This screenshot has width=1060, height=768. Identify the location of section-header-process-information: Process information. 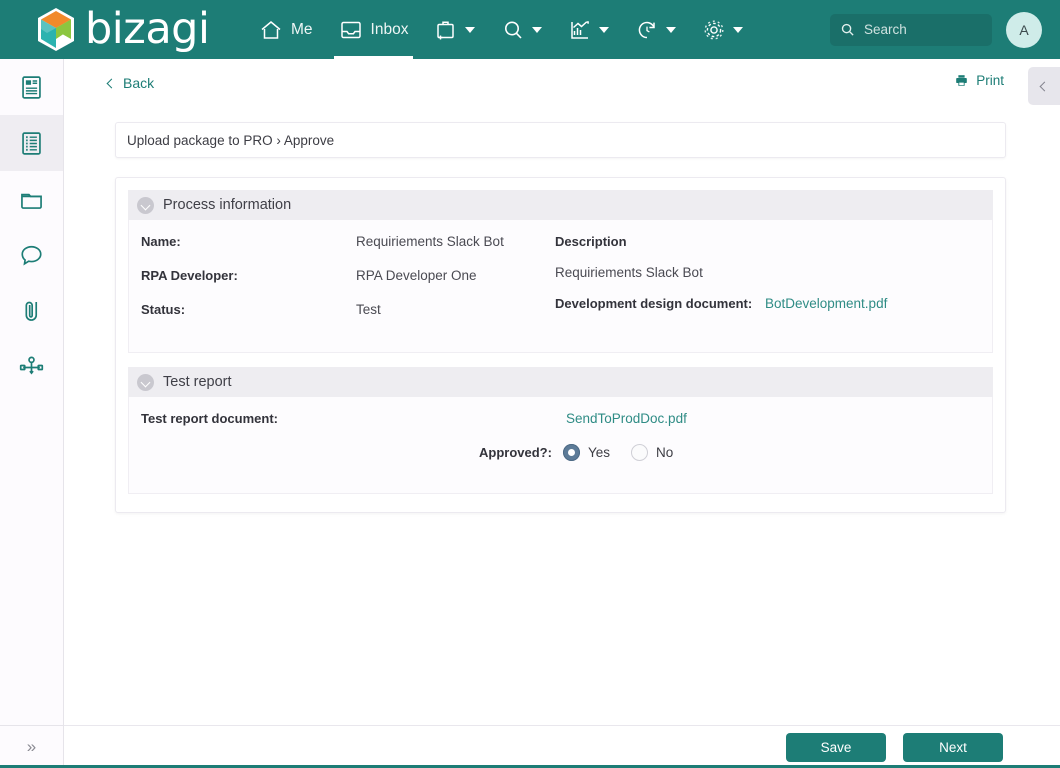
(560, 205).